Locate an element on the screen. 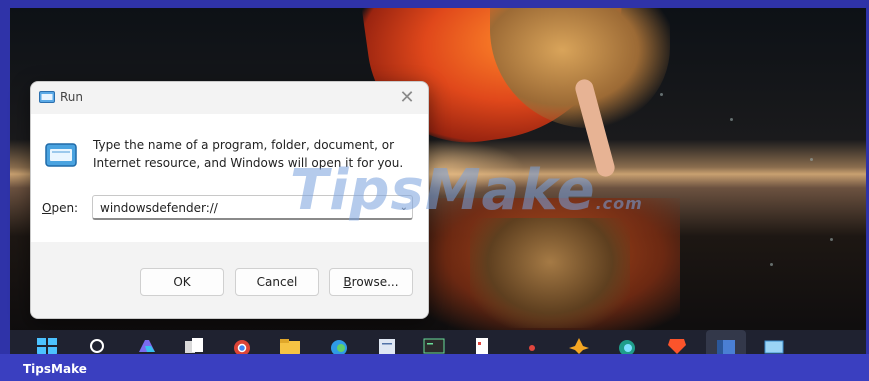 The height and width of the screenshot is (381, 869). copilot-icon is located at coordinates (147, 345).